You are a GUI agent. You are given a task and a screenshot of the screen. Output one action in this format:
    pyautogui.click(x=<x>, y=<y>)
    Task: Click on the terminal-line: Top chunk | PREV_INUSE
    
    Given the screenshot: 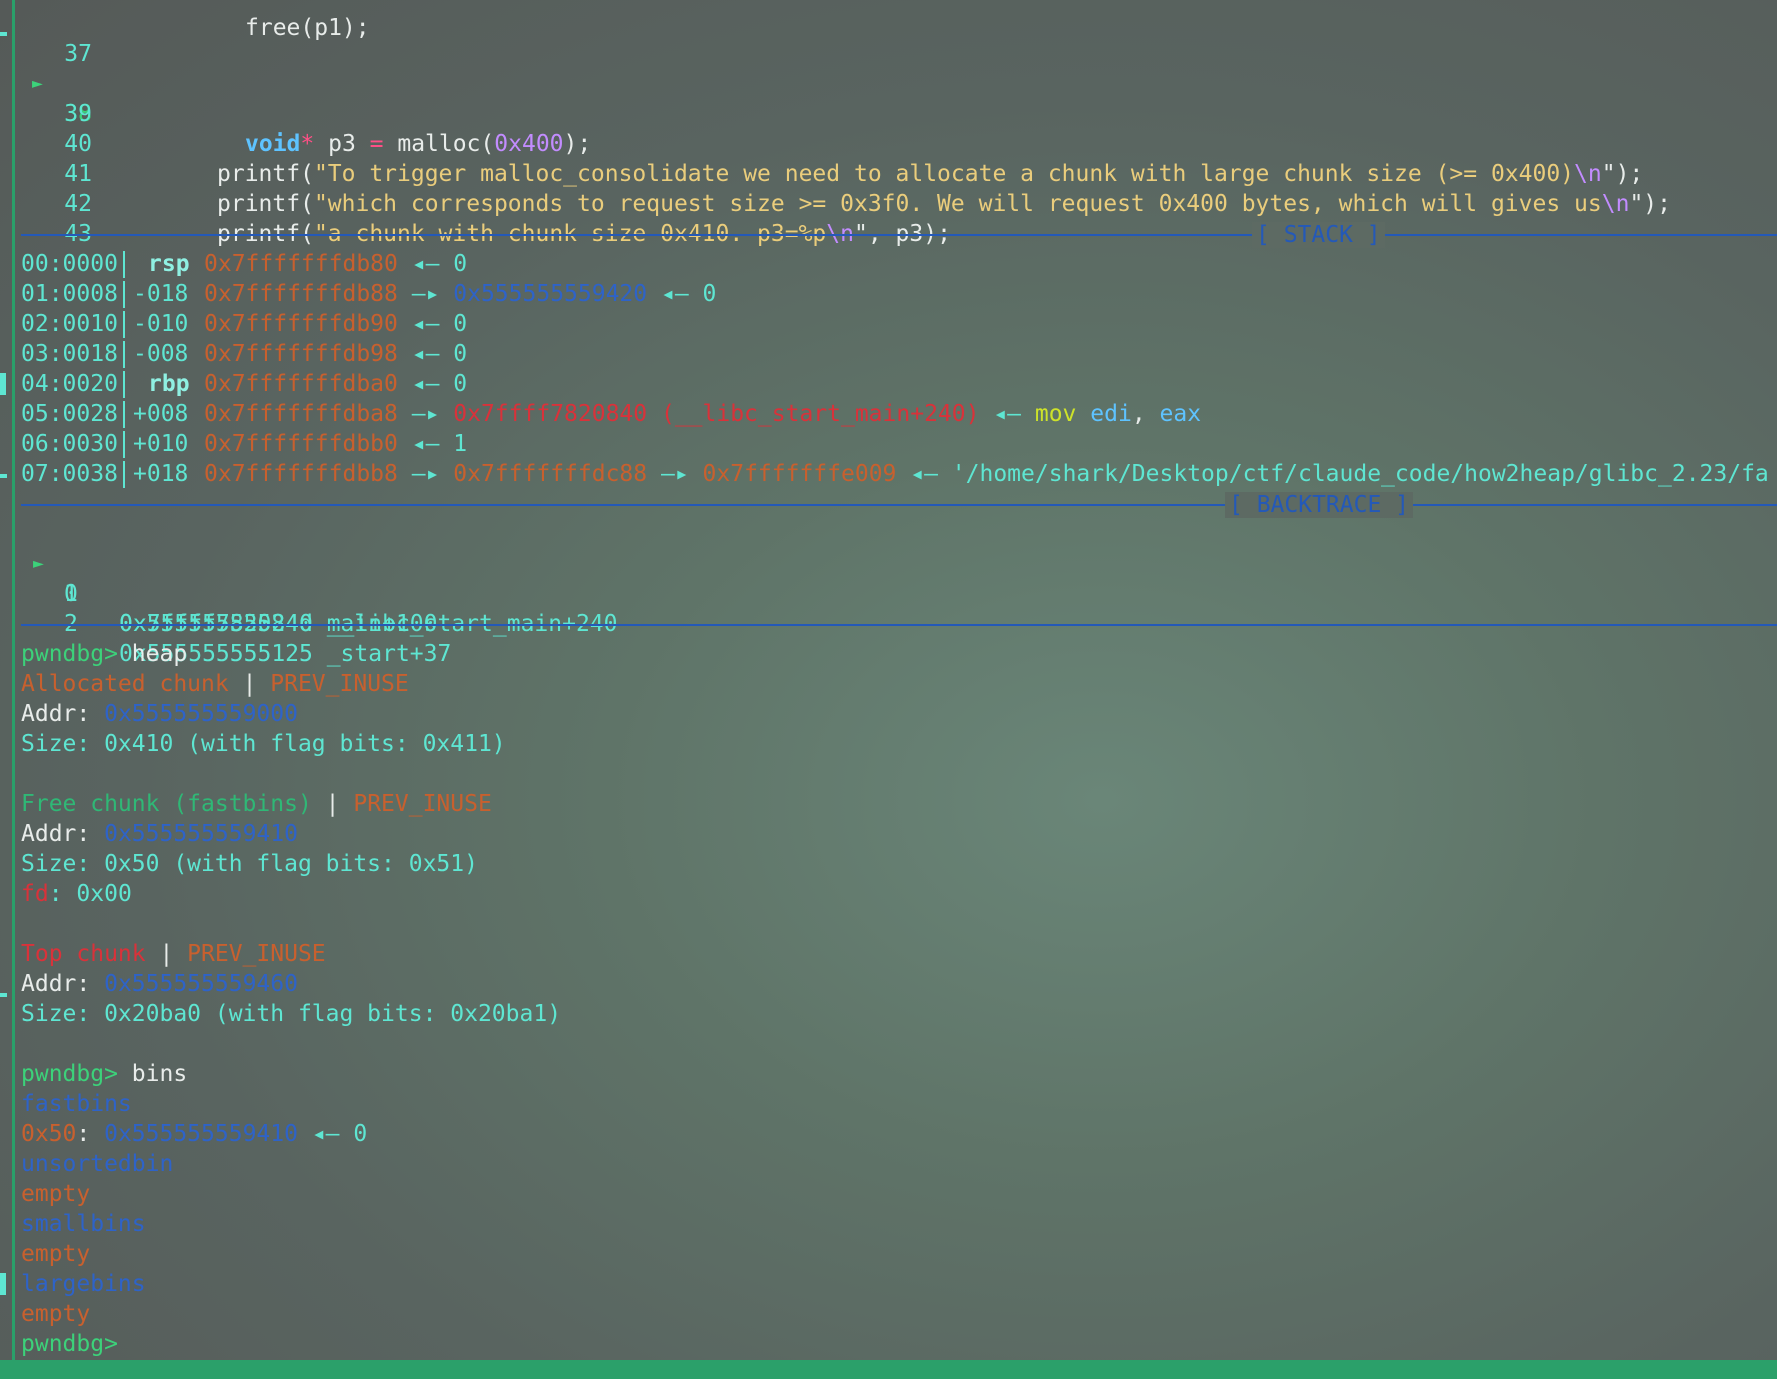 What is the action you would take?
    pyautogui.click(x=173, y=954)
    